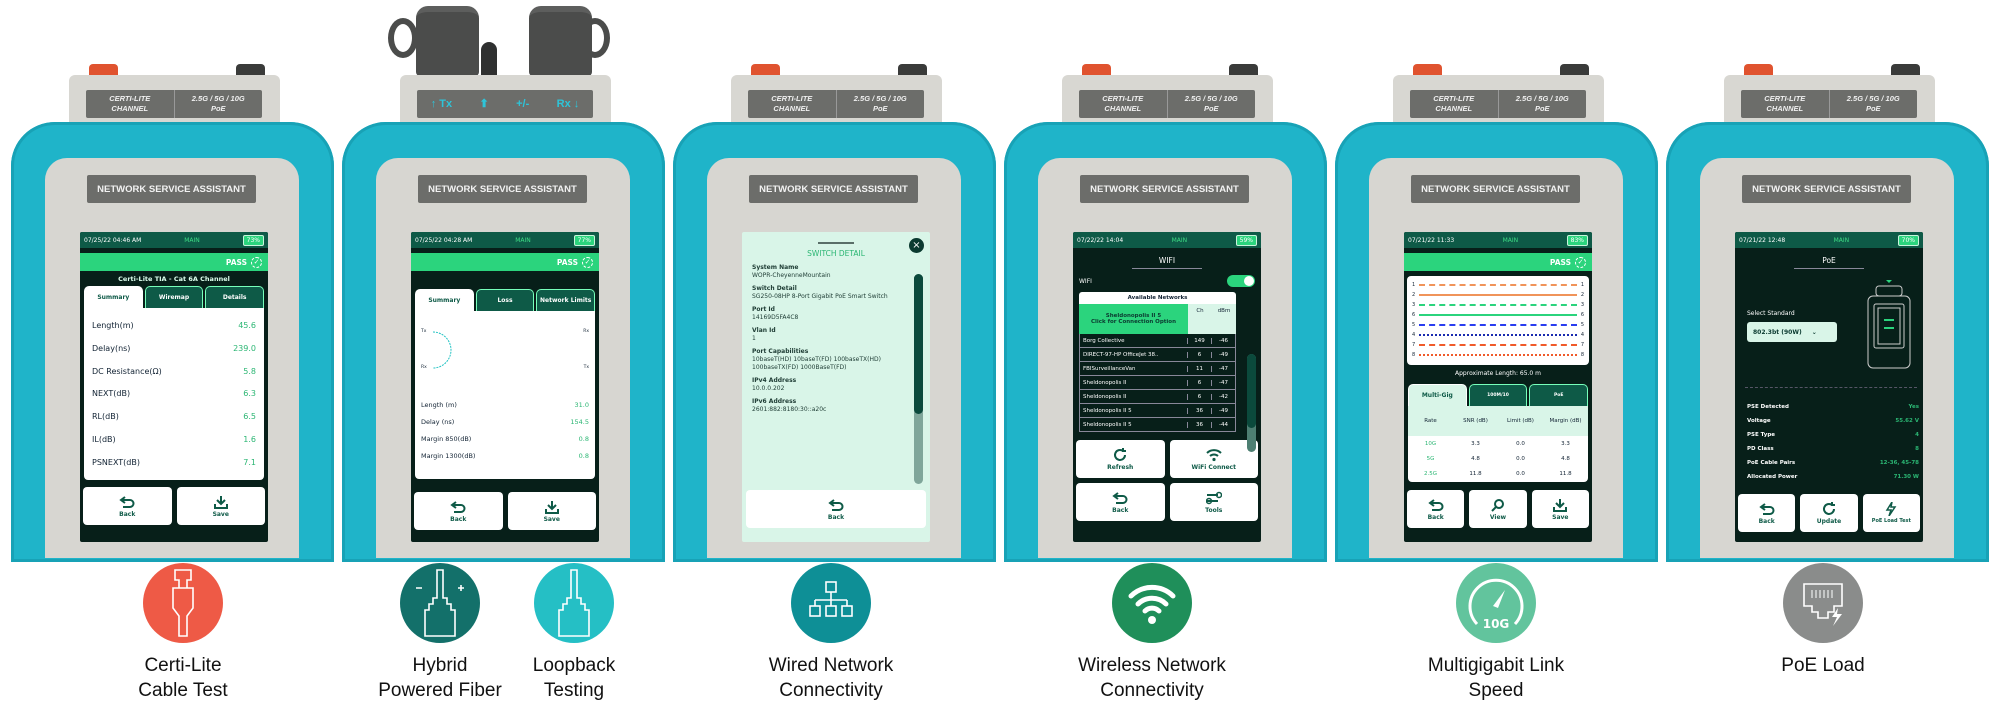 The image size is (2000, 722). Describe the element at coordinates (244, 348) in the screenshot. I see `row-value: 239.0` at that location.